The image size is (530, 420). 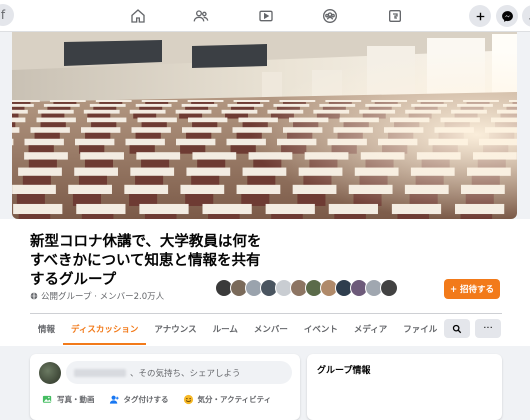 What do you see at coordinates (507, 16) in the screenshot?
I see `messenger-icon` at bounding box center [507, 16].